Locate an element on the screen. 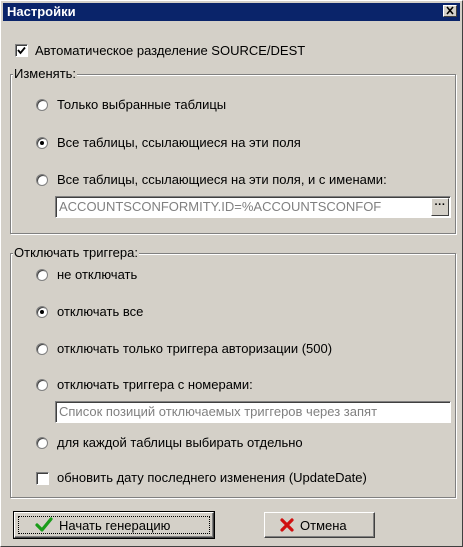  change-group-title: Изменять: is located at coordinates (45, 73).